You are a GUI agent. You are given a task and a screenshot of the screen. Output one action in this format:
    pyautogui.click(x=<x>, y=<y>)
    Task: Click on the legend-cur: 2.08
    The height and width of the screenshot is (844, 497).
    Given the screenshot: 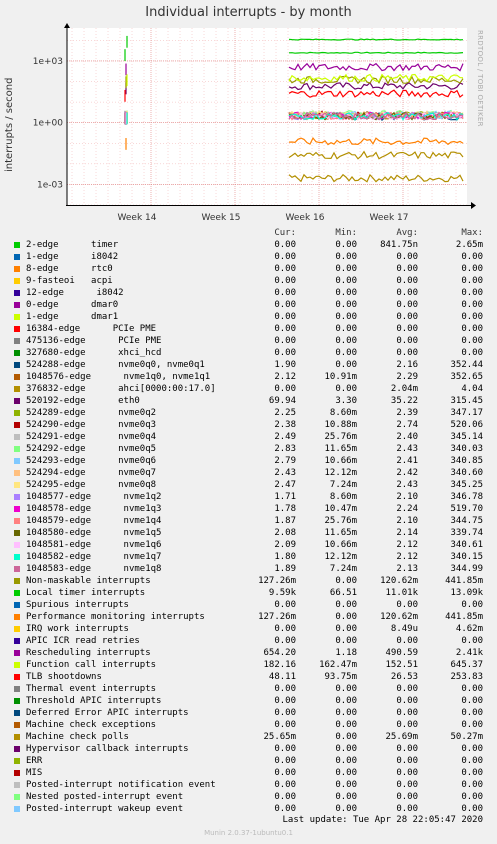 What is the action you would take?
    pyautogui.click(x=285, y=533)
    